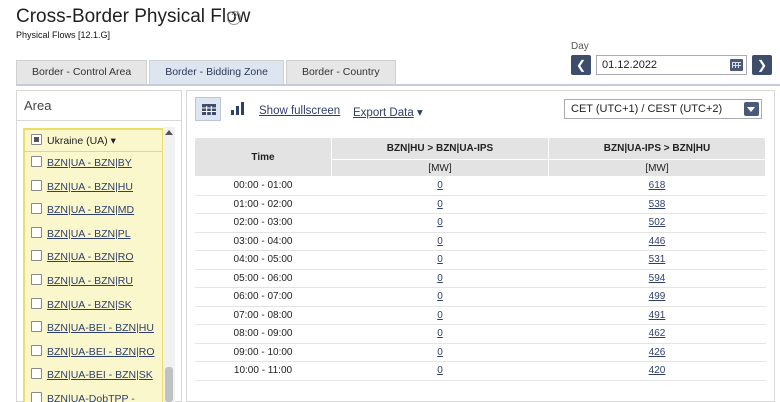 The width and height of the screenshot is (780, 402). Describe the element at coordinates (77, 141) in the screenshot. I see `area-group-label: Ukraine (UA)` at that location.